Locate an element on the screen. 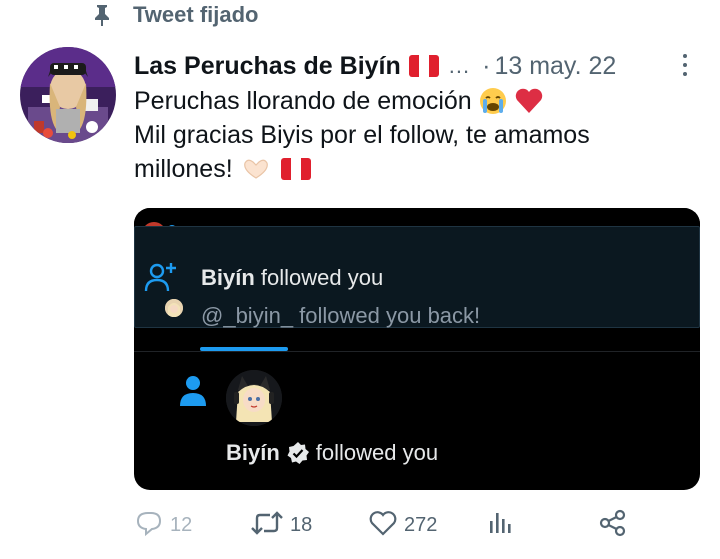  author-name: Las Peruchas de Biyín is located at coordinates (267, 66).